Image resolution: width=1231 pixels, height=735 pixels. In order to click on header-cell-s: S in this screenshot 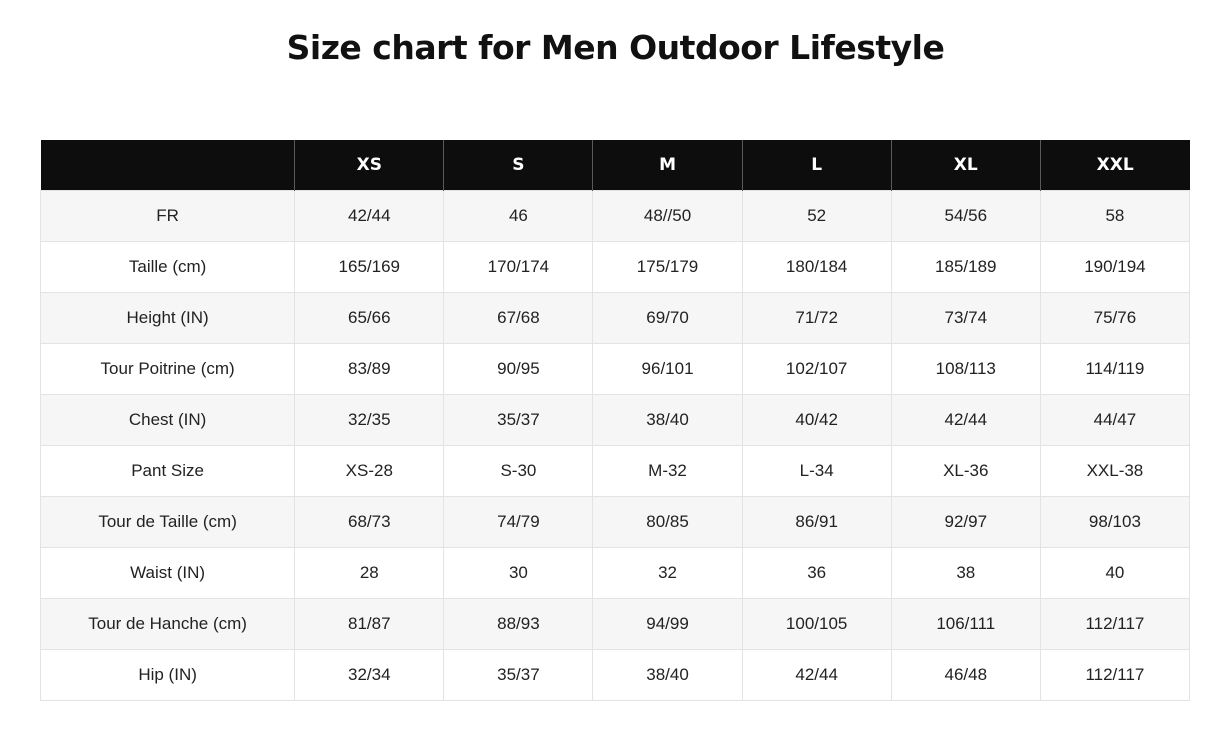, I will do `click(518, 165)`.